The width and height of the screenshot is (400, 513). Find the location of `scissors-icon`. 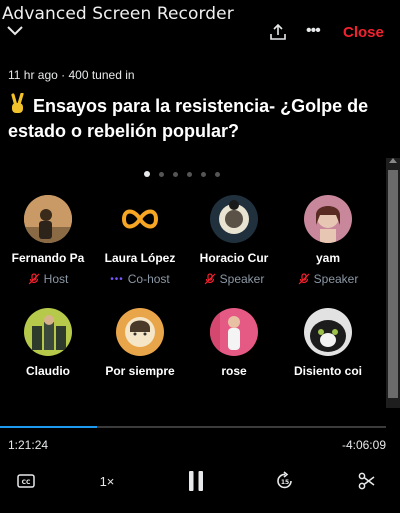

scissors-icon is located at coordinates (366, 481).